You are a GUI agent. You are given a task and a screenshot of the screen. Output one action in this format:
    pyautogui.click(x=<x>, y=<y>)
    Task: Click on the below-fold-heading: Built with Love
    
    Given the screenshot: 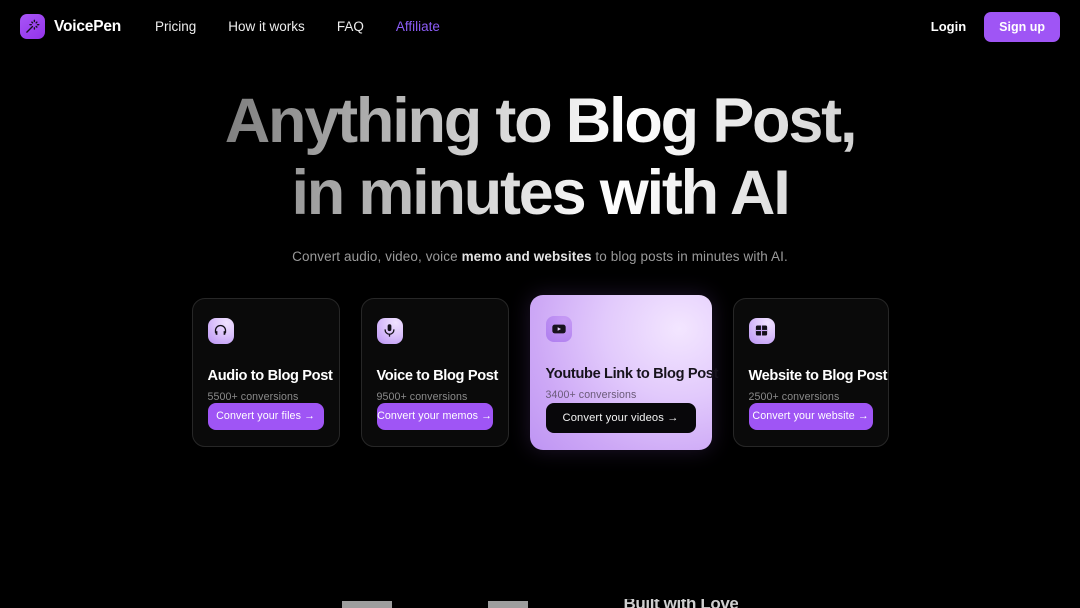 What is the action you would take?
    pyautogui.click(x=681, y=603)
    